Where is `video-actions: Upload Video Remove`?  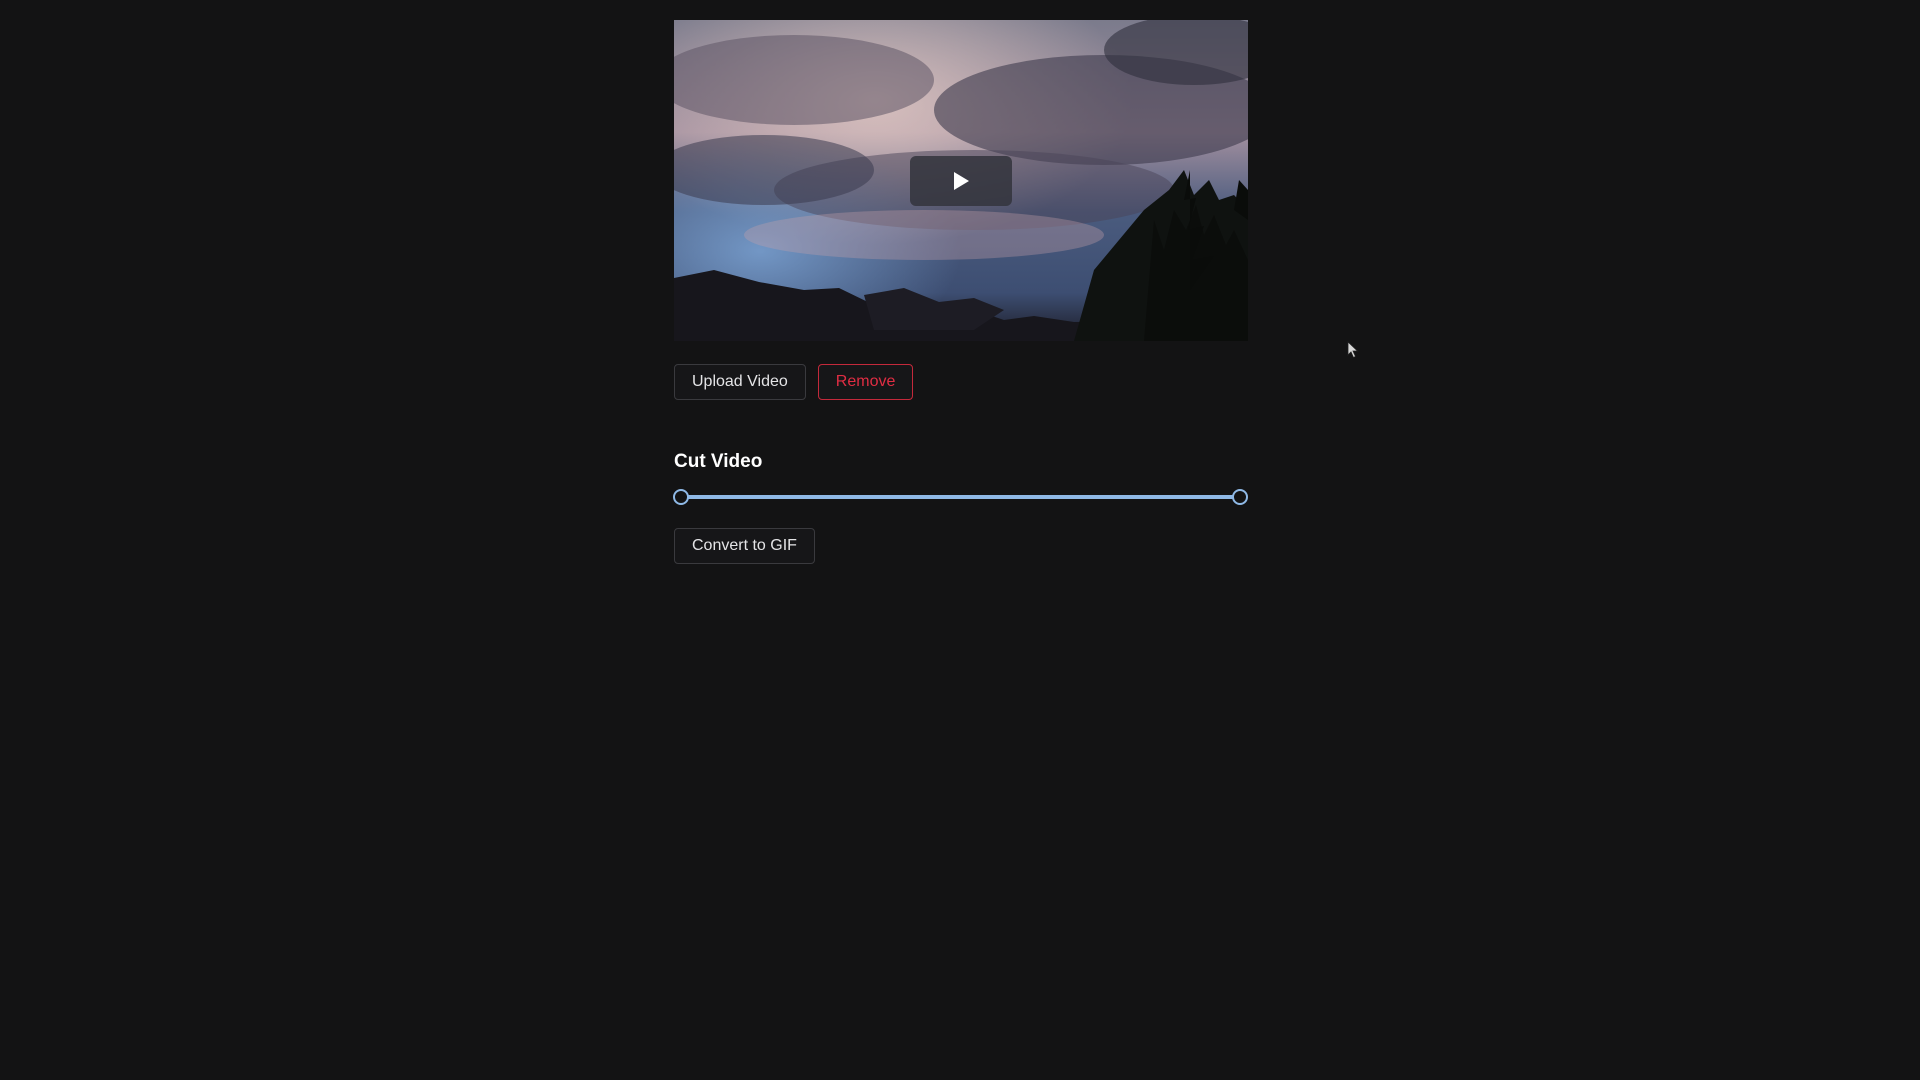 video-actions: Upload Video Remove is located at coordinates (961, 382).